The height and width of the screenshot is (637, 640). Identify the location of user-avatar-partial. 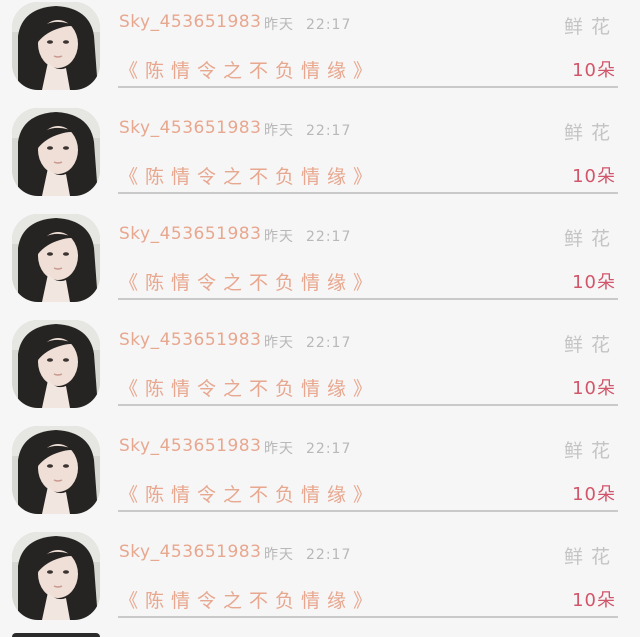
(56, 635).